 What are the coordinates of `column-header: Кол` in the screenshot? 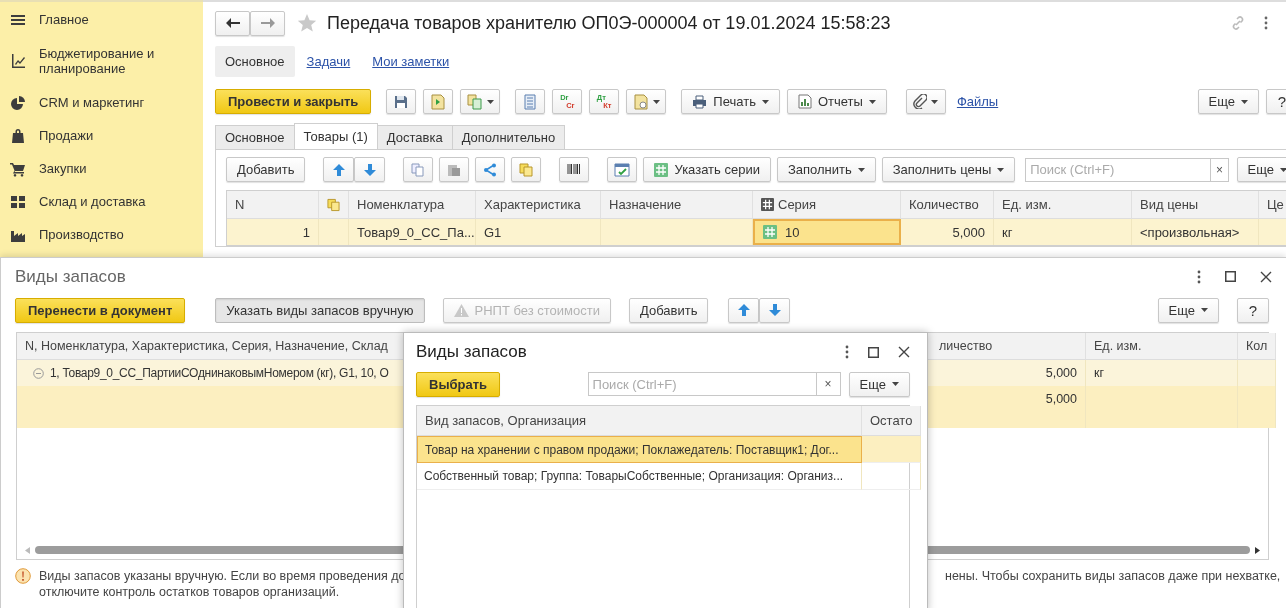 It's located at (1257, 346).